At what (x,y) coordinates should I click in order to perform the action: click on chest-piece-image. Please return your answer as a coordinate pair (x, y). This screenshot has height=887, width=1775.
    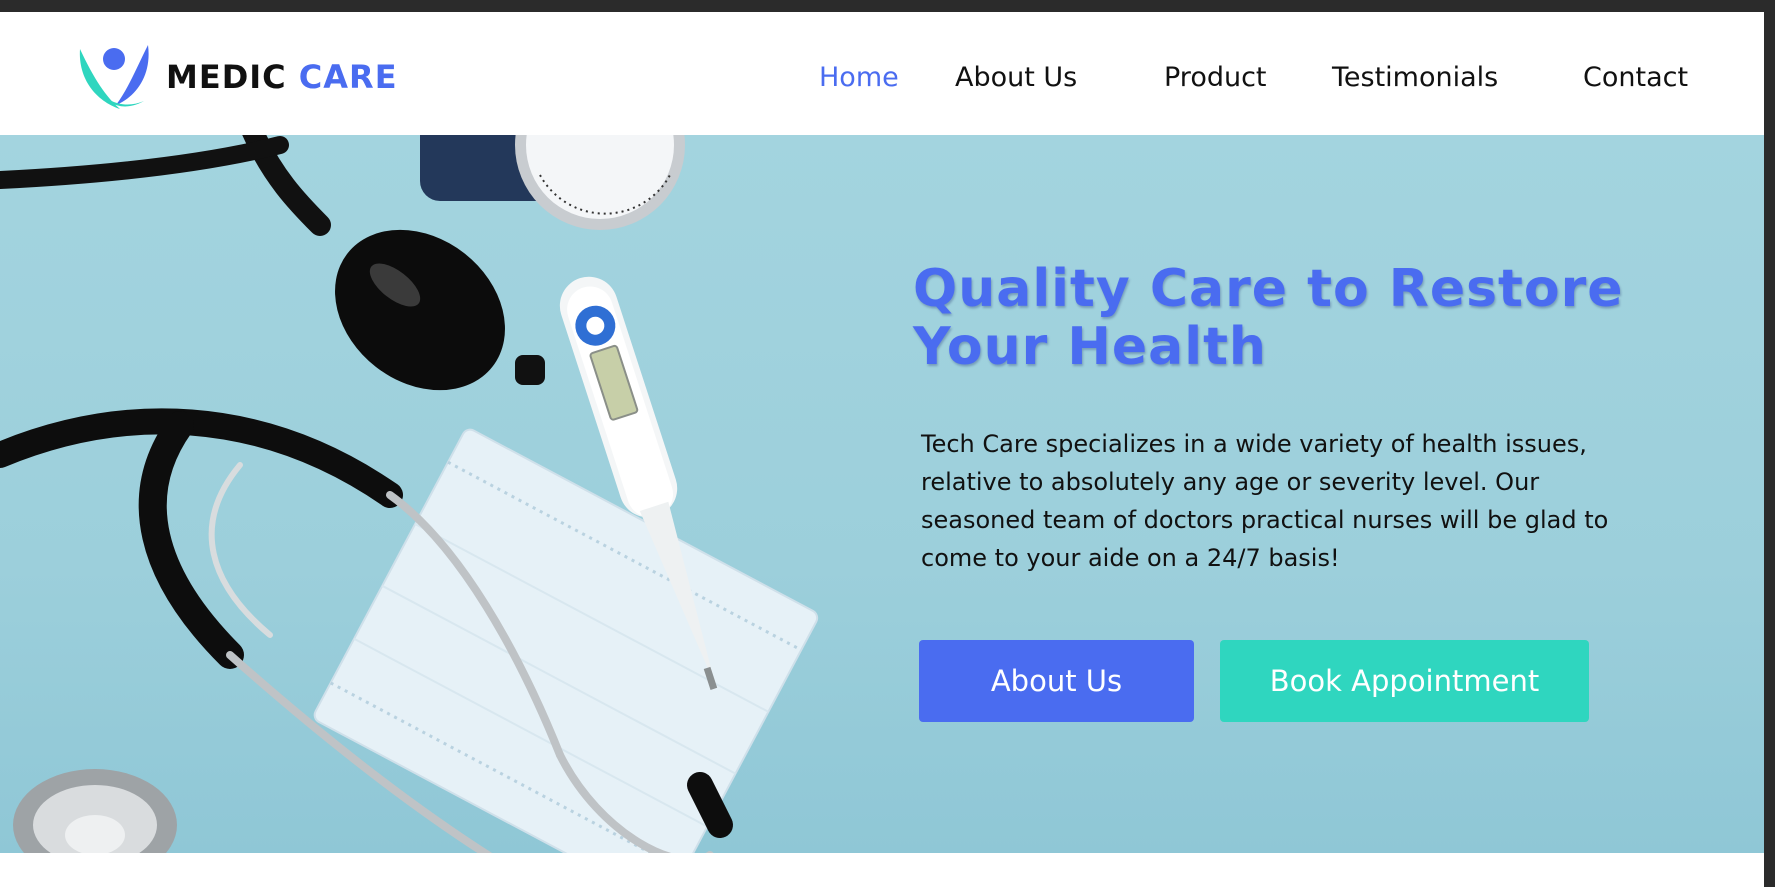
    Looking at the image, I should click on (95, 811).